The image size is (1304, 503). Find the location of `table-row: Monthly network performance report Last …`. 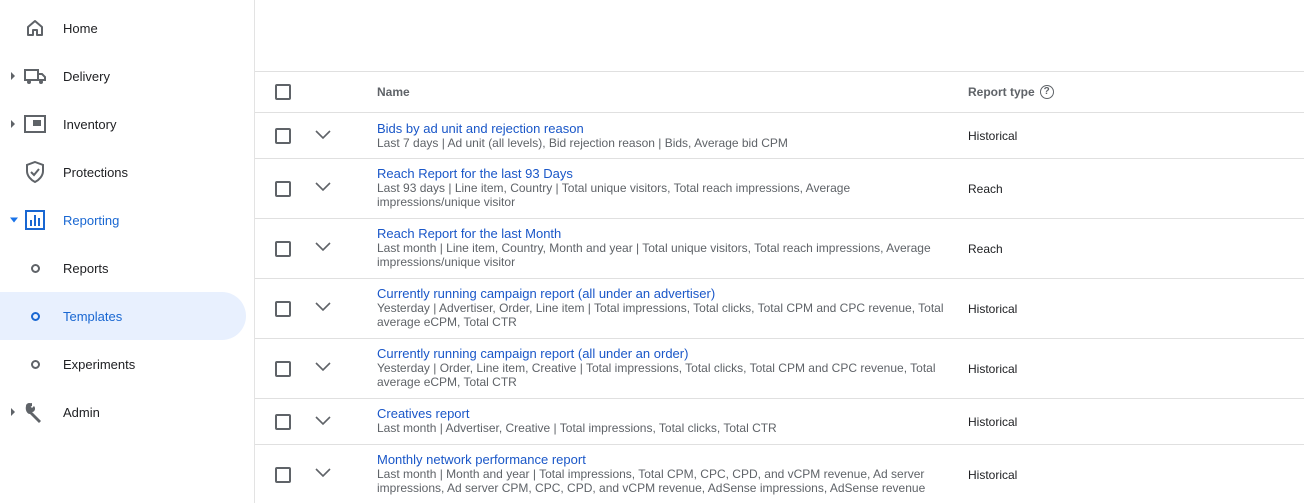

table-row: Monthly network performance report Last … is located at coordinates (779, 474).